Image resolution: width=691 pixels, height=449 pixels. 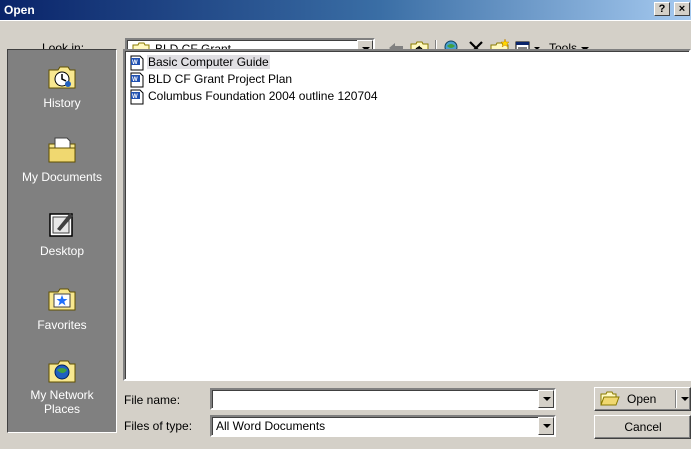 I want to click on help-button: ?, so click(x=662, y=9).